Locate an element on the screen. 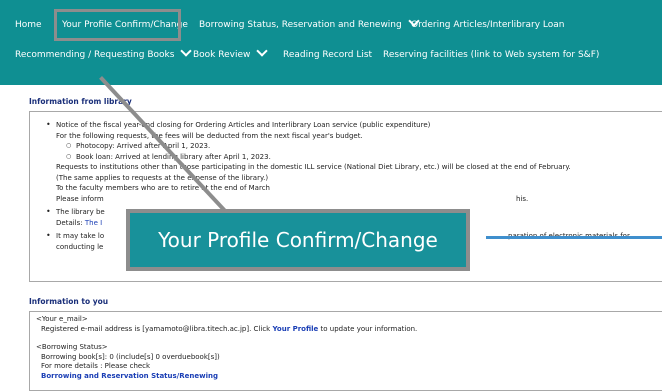  callout-label: Your Profile Confirm/Change is located at coordinates (298, 240).